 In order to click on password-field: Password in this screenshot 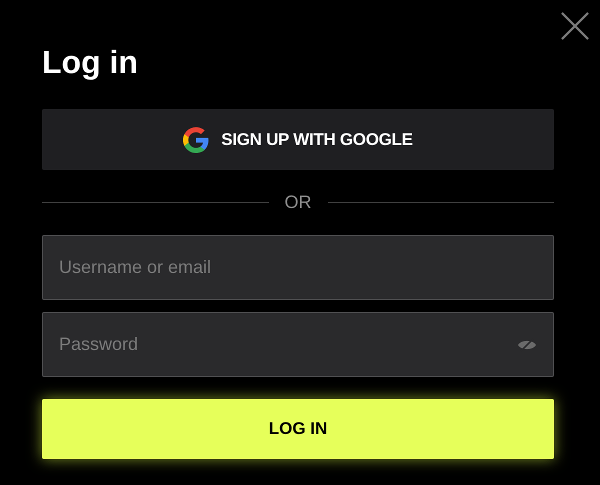, I will do `click(298, 344)`.